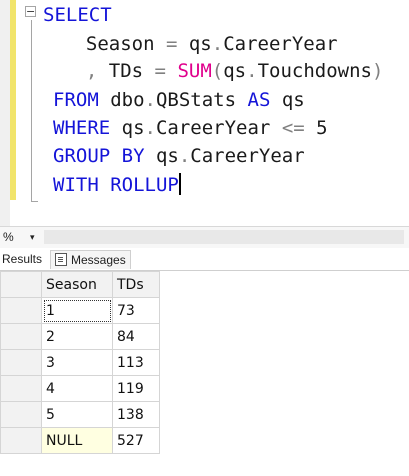 This screenshot has width=409, height=476. Describe the element at coordinates (136, 336) in the screenshot. I see `cell-tds: 84` at that location.